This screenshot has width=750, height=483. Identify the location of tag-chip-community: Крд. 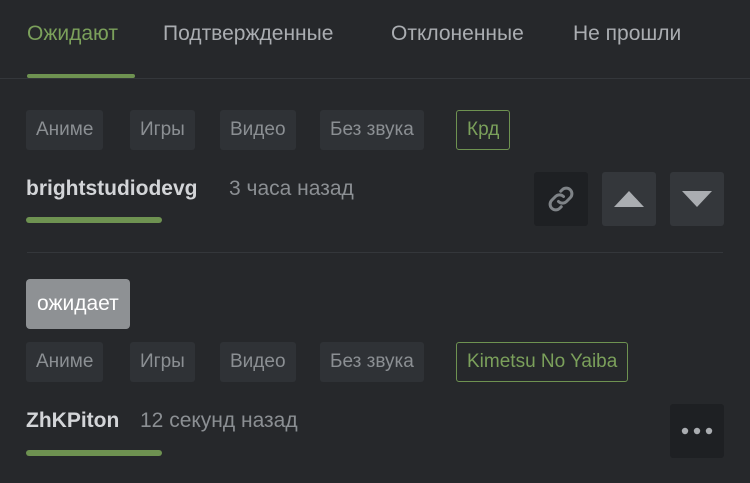
(483, 130).